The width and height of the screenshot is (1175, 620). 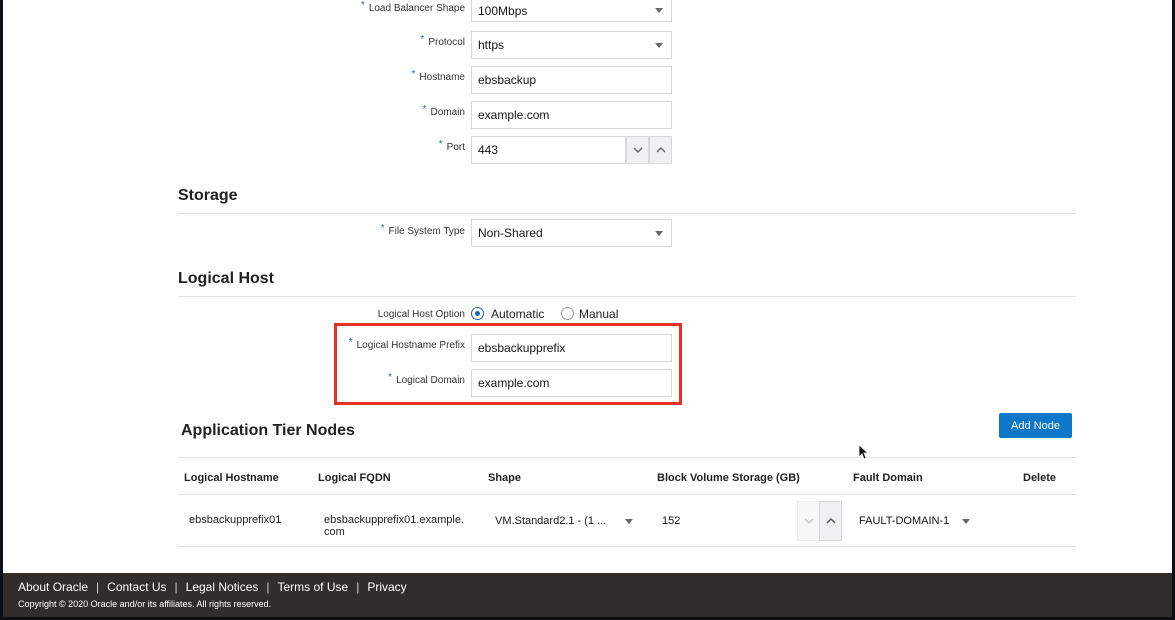 What do you see at coordinates (451, 146) in the screenshot?
I see `port-label: * Port` at bounding box center [451, 146].